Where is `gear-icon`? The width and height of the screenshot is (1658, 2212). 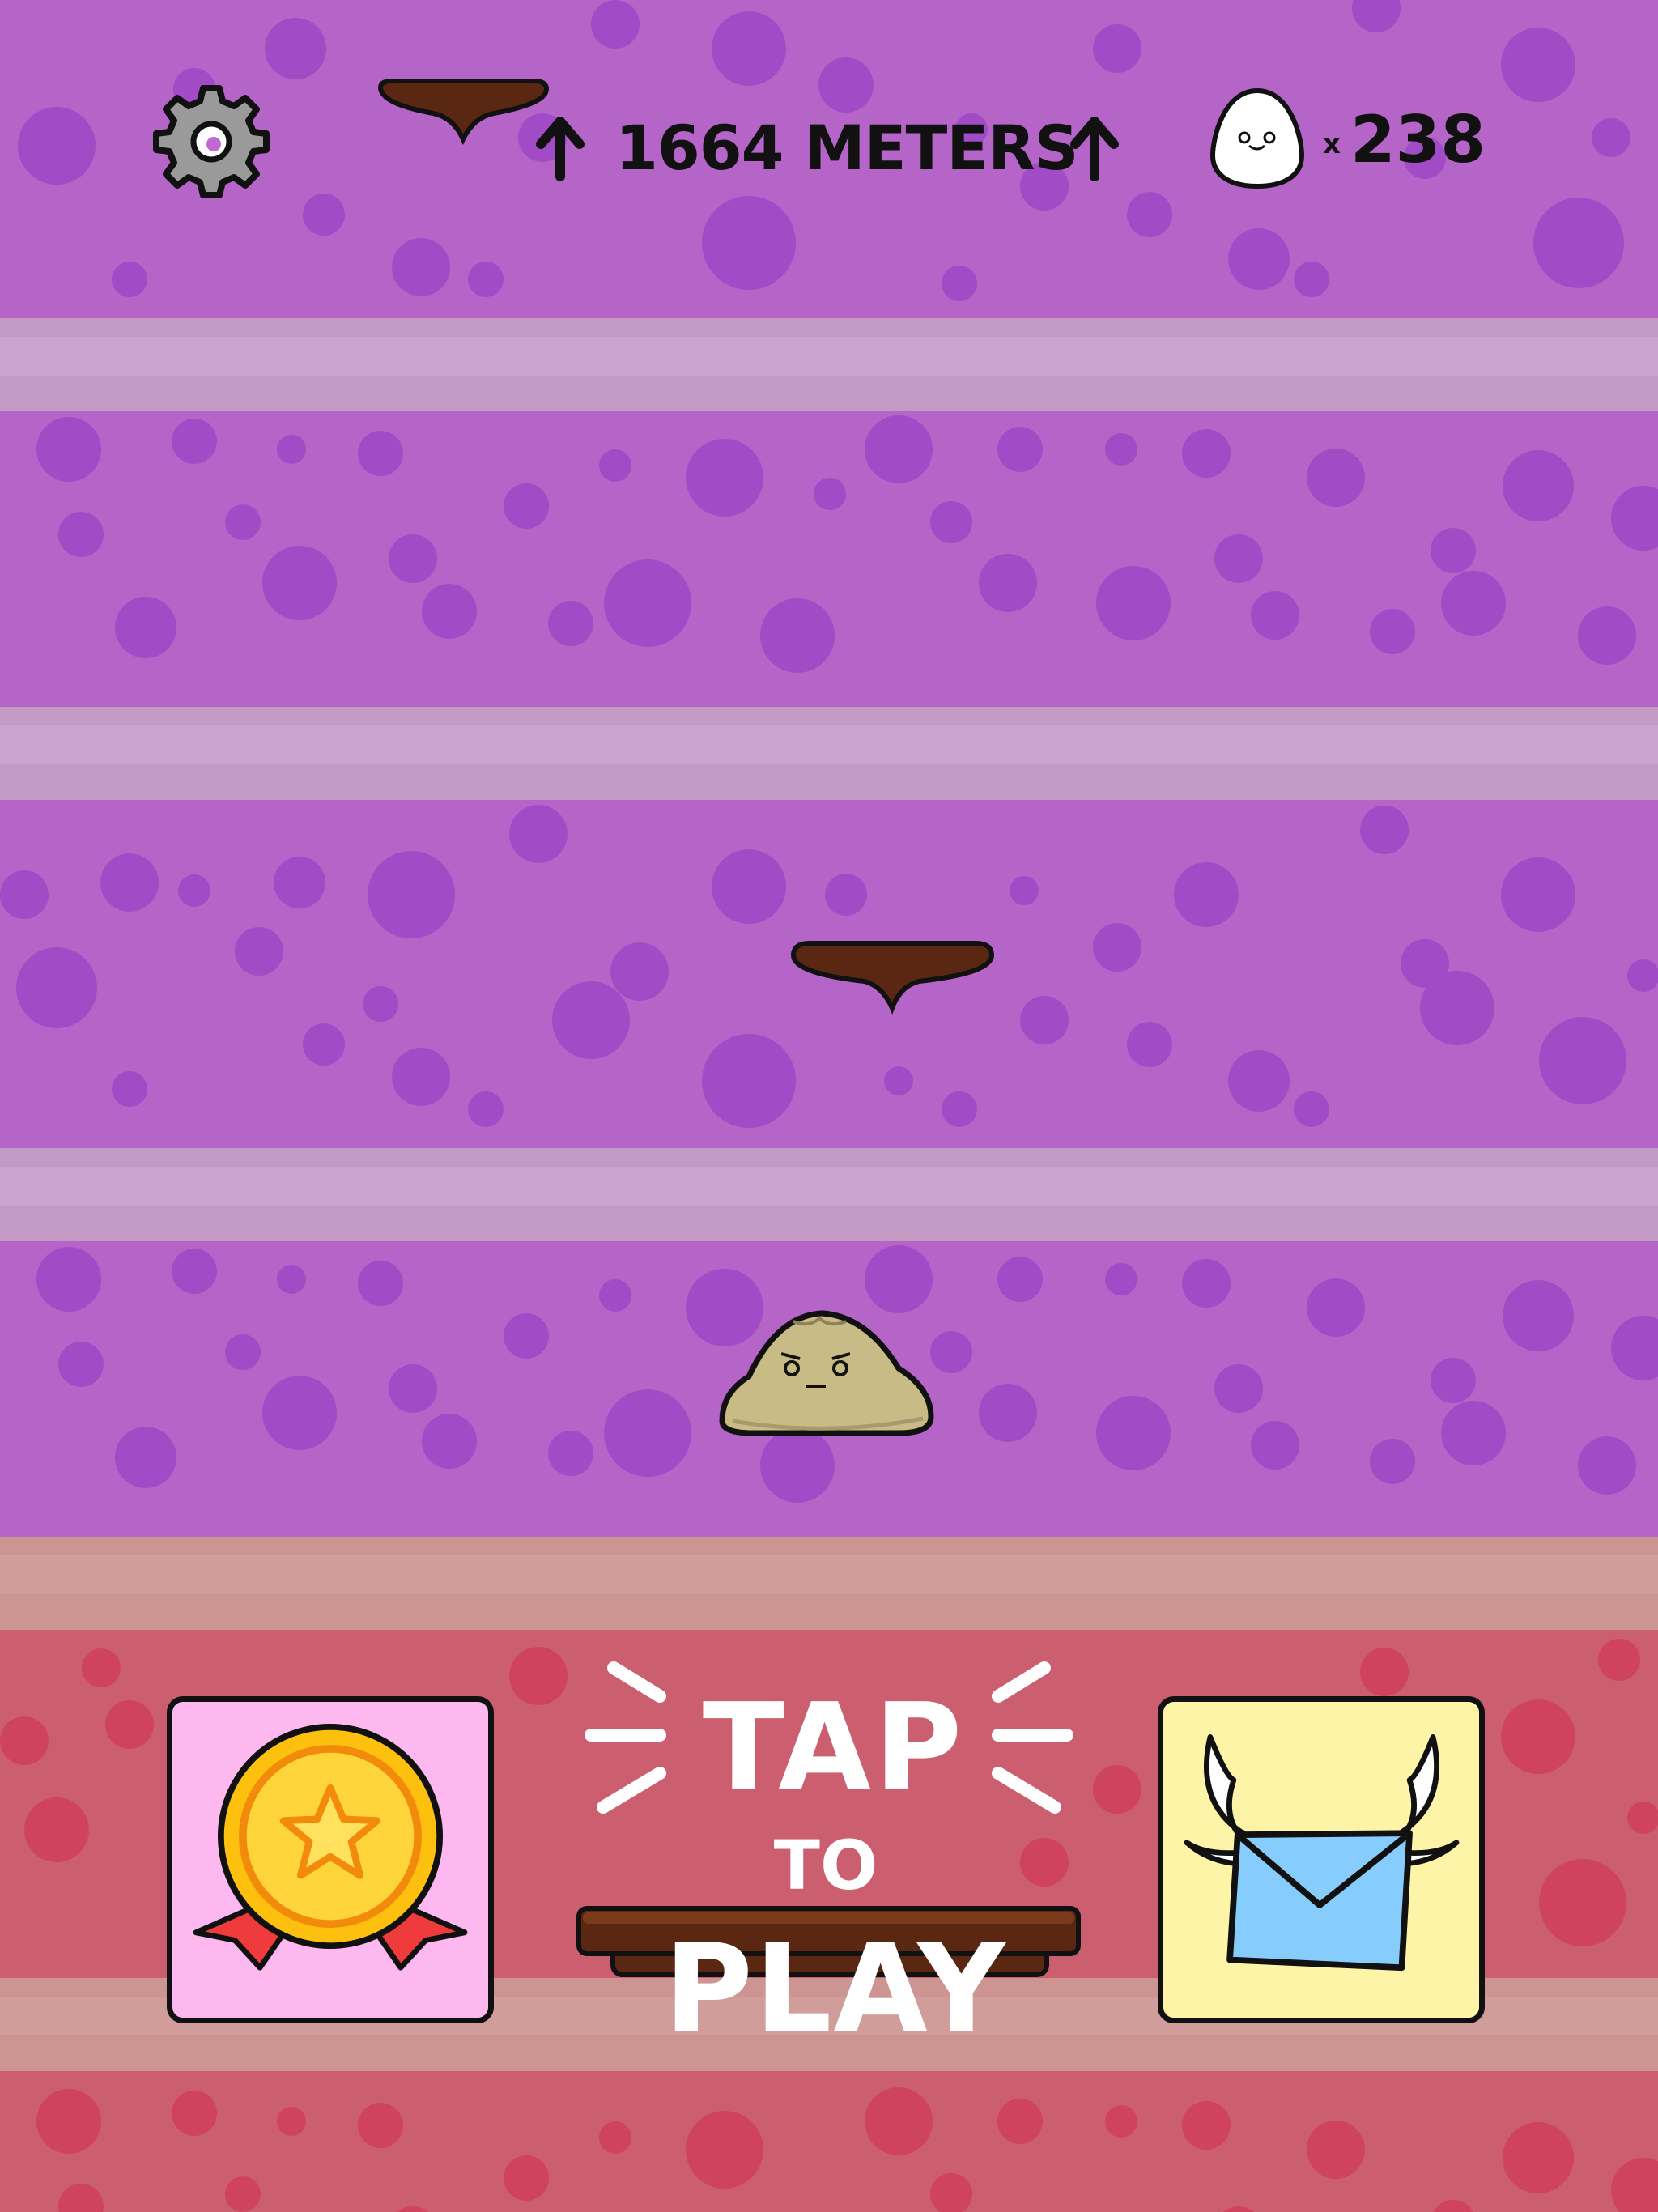
gear-icon is located at coordinates (211, 141).